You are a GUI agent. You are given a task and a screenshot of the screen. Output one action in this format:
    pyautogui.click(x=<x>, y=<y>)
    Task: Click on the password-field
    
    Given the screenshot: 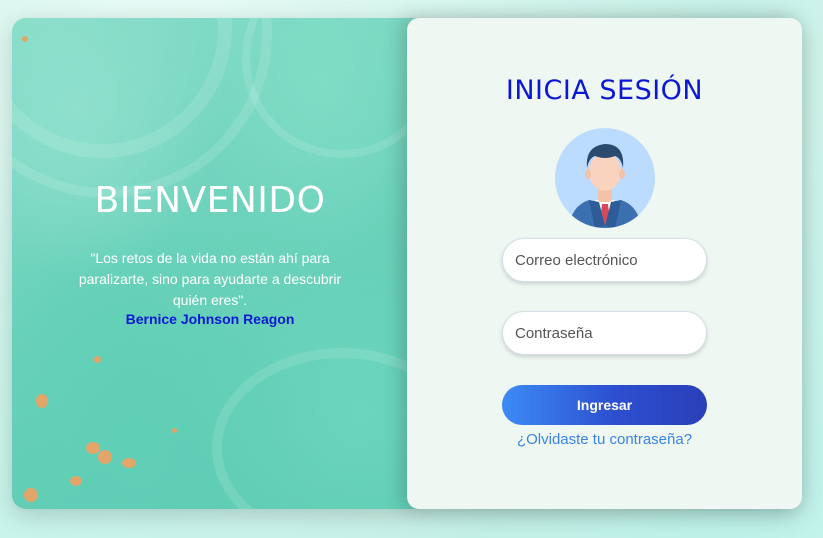 What is the action you would take?
    pyautogui.click(x=604, y=333)
    